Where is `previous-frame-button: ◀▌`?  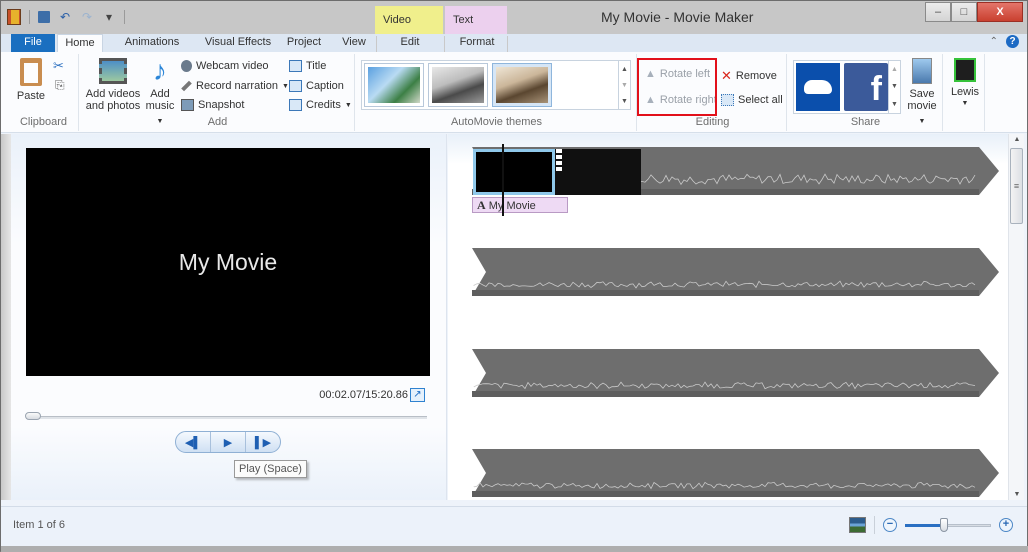
previous-frame-button: ◀▌ is located at coordinates (193, 442).